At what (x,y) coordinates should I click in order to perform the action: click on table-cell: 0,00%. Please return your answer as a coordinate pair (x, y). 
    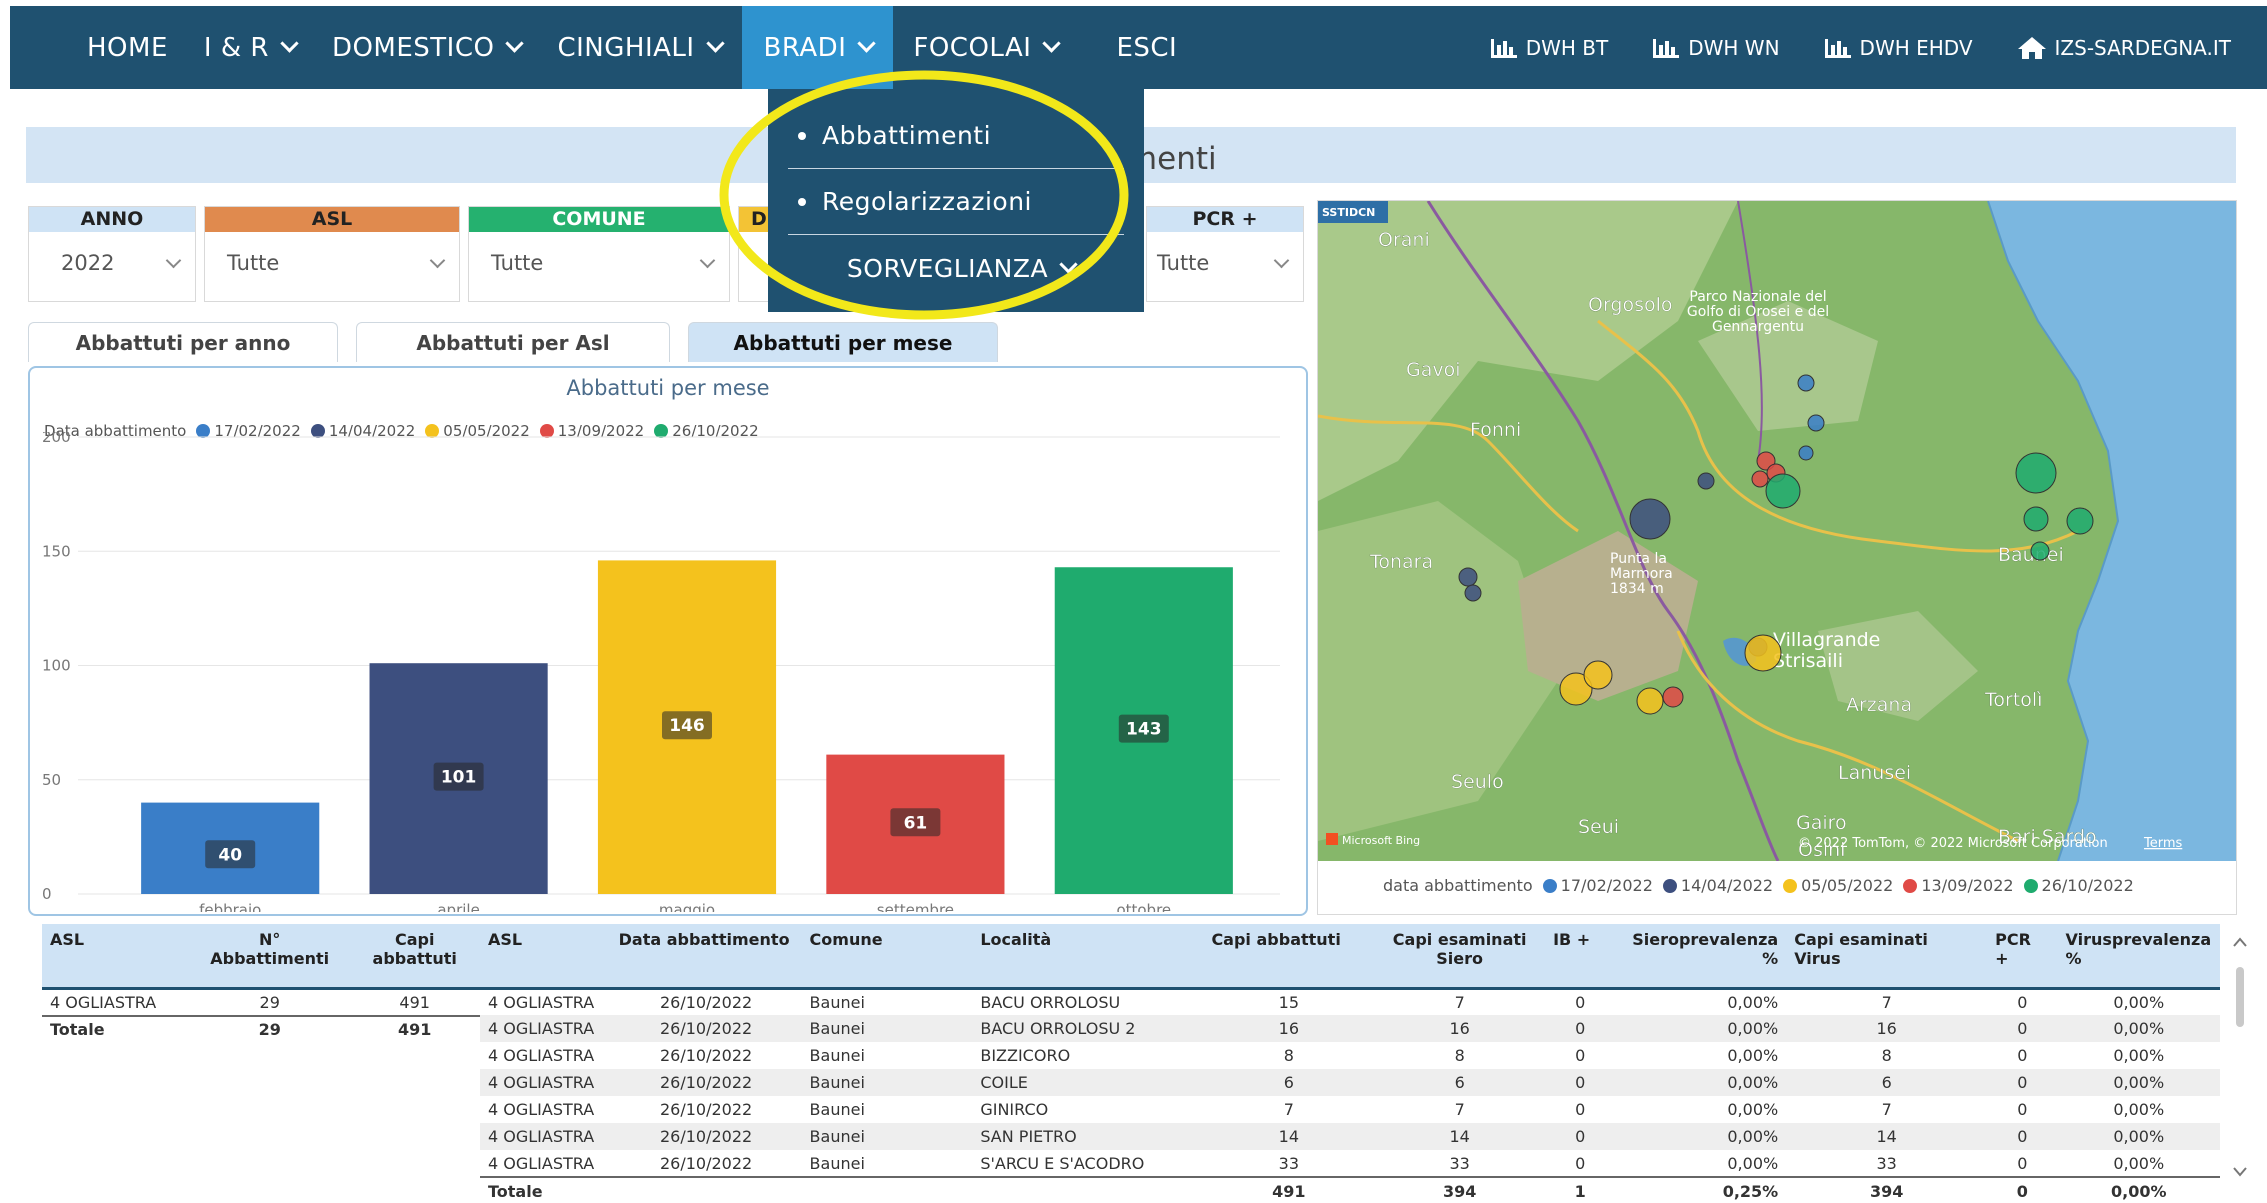
    Looking at the image, I should click on (2138, 1189).